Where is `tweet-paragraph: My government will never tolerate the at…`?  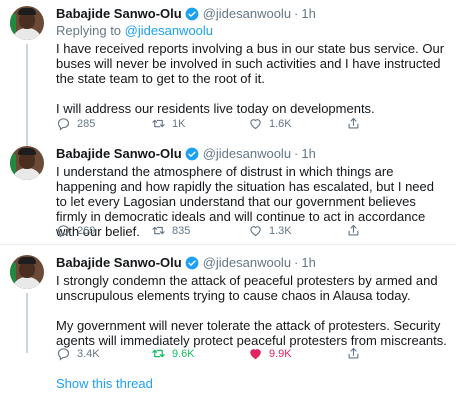 tweet-paragraph: My government will never tolerate the at… is located at coordinates (251, 333).